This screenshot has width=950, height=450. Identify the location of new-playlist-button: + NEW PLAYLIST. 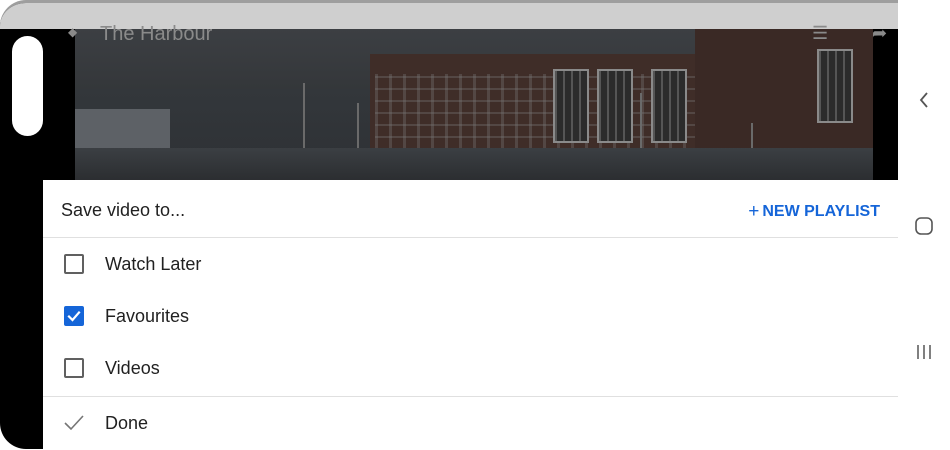
(814, 211).